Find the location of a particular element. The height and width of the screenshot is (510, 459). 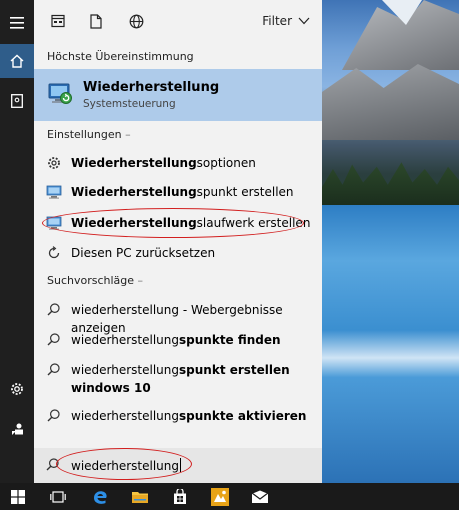

suggestions-heading: Suchvorschläge – is located at coordinates (95, 280).